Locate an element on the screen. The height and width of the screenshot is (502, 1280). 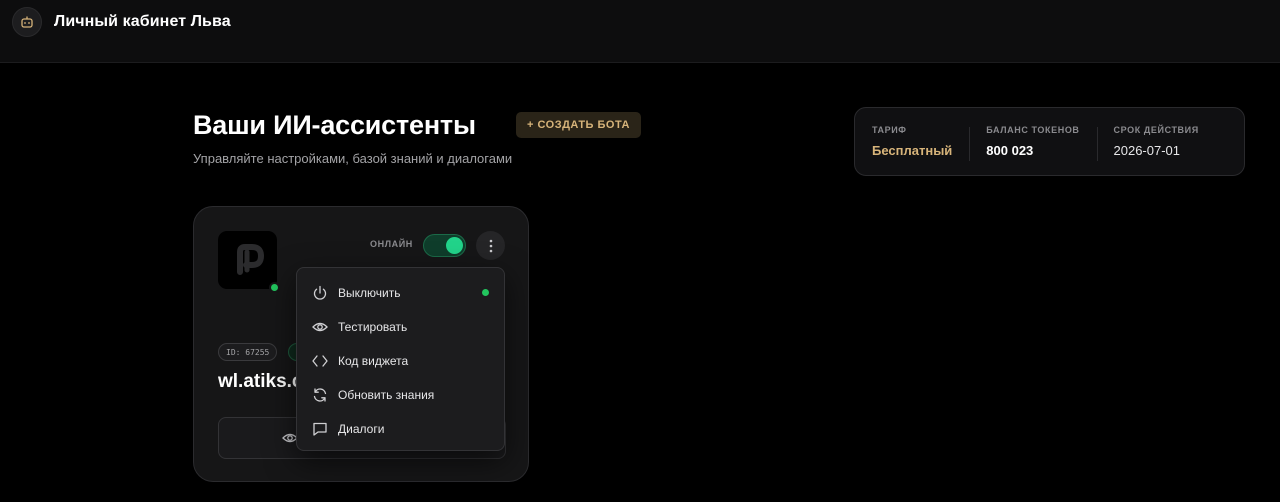
balance-block: БАЛАНС ТОКЕНОВ 800 023 is located at coordinates (1032, 143).